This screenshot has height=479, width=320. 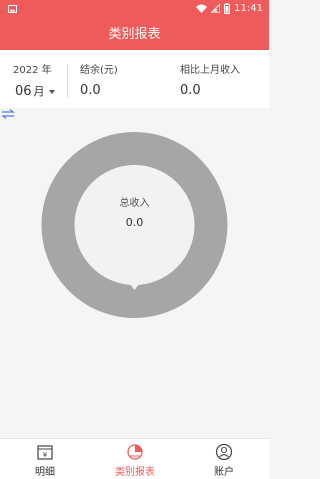 I want to click on month-suffix: 月, so click(x=39, y=91).